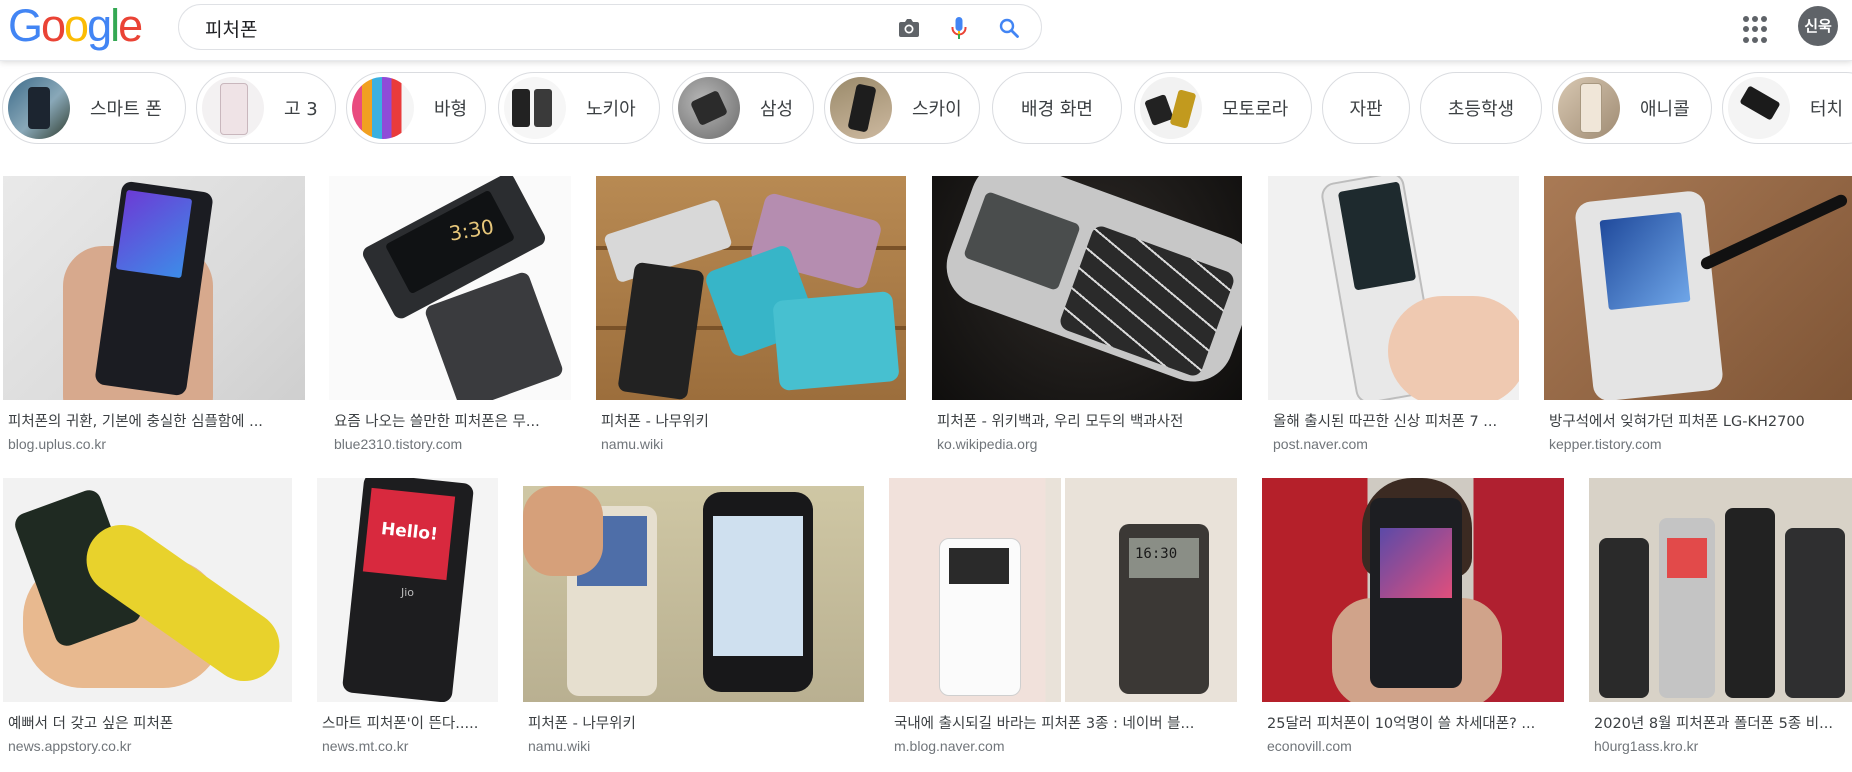 This screenshot has height=772, width=1852. Describe the element at coordinates (1827, 109) in the screenshot. I see `chip-label: 터치` at that location.